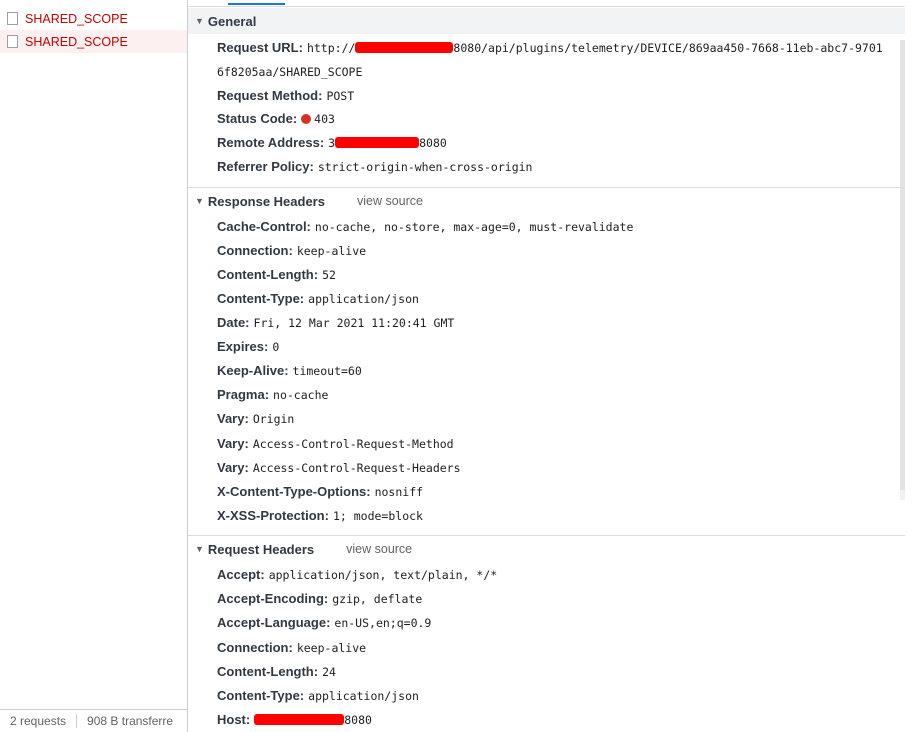 This screenshot has height=732, width=912. Describe the element at coordinates (561, 394) in the screenshot. I see `response-header-row: Pragma: no-cache` at that location.